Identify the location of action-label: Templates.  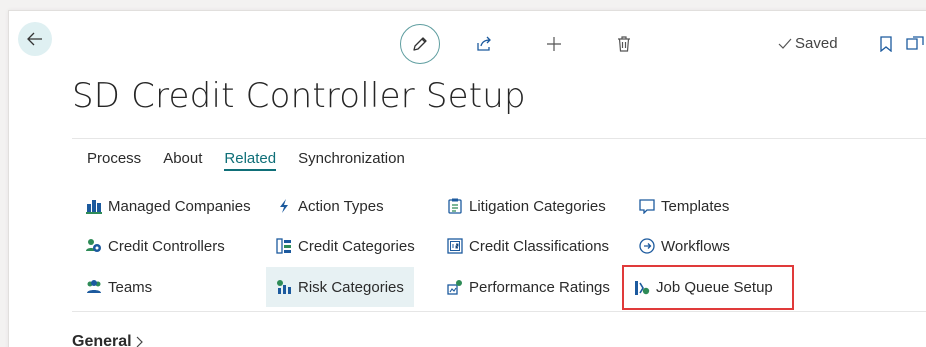
(695, 206).